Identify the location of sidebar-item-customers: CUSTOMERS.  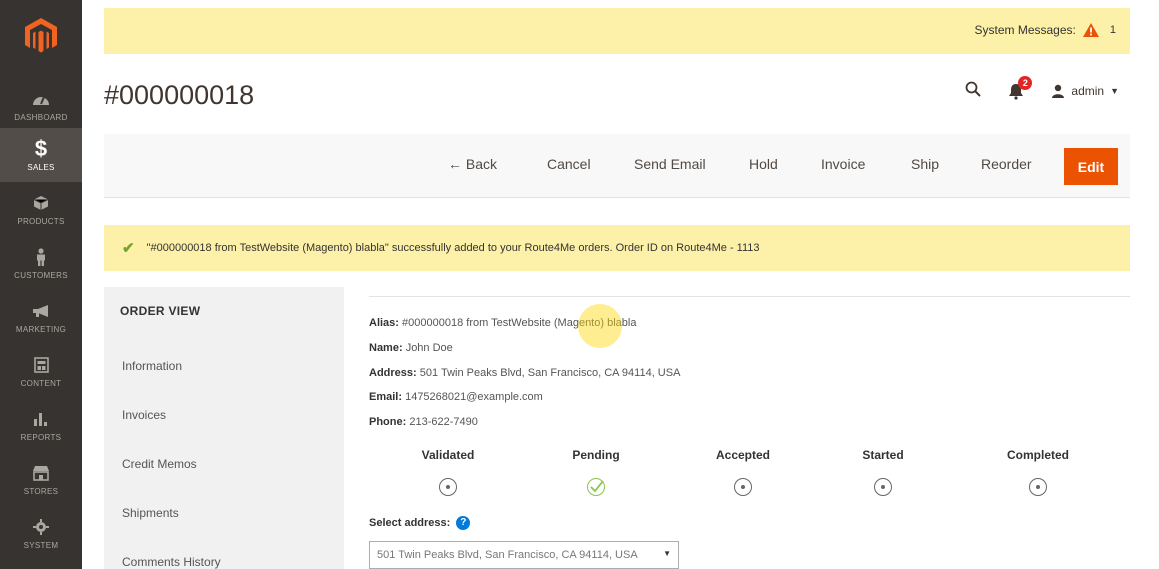
(41, 263).